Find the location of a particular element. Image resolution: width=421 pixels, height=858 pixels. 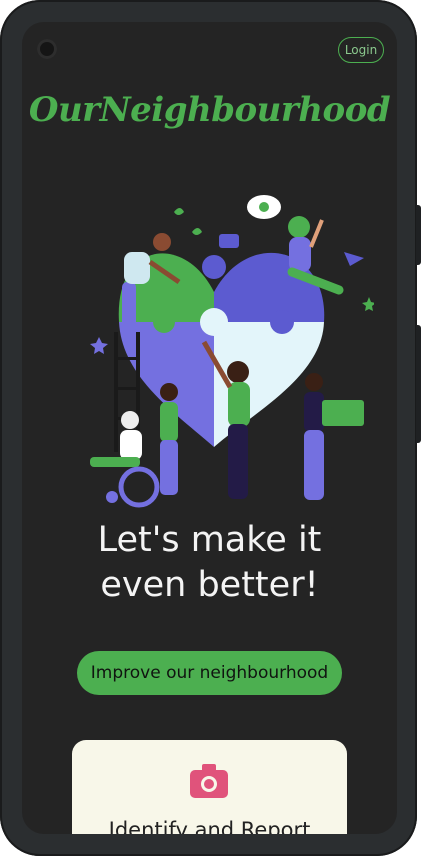

front-camera is located at coordinates (47, 49).